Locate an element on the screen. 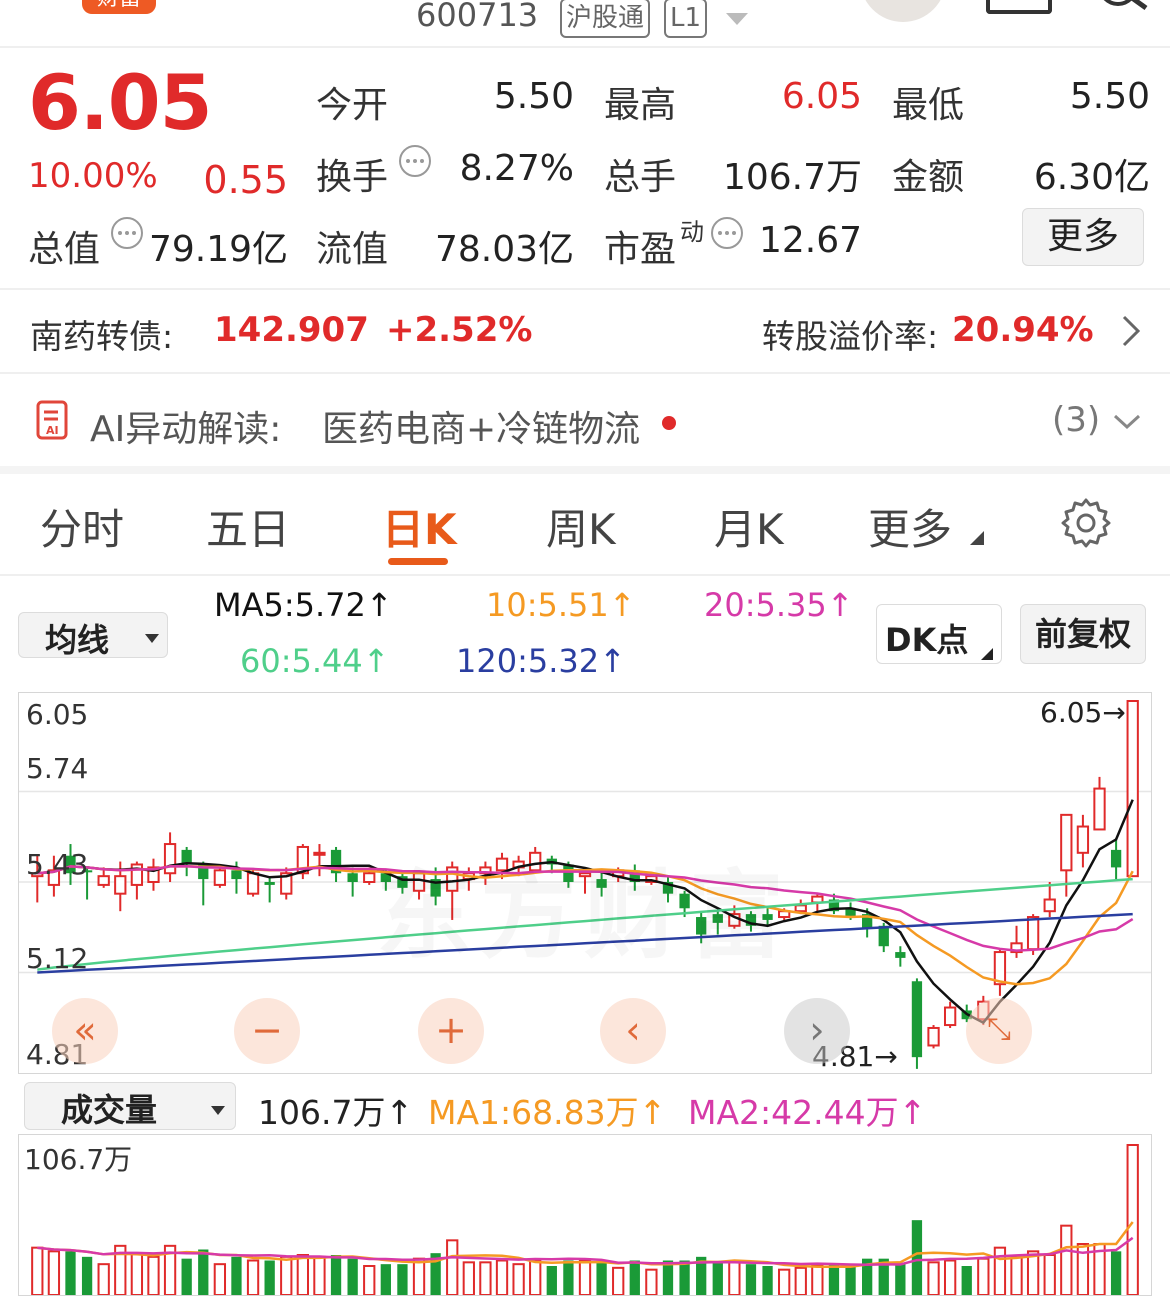 The width and height of the screenshot is (1170, 1296). open-value: 5.50 is located at coordinates (533, 96).